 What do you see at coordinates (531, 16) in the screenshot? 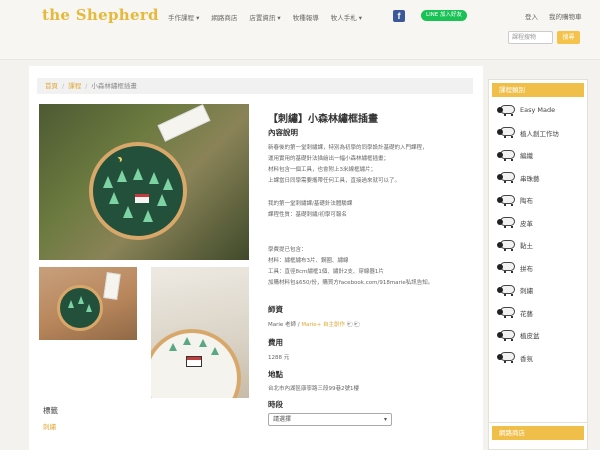
I see `login-link: 登入` at bounding box center [531, 16].